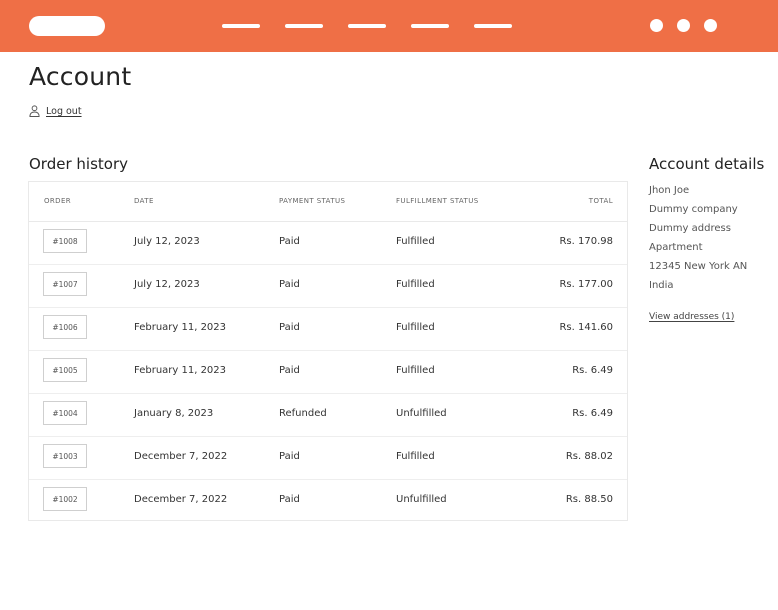 The image size is (778, 610). I want to click on order-number-link: #1004, so click(65, 413).